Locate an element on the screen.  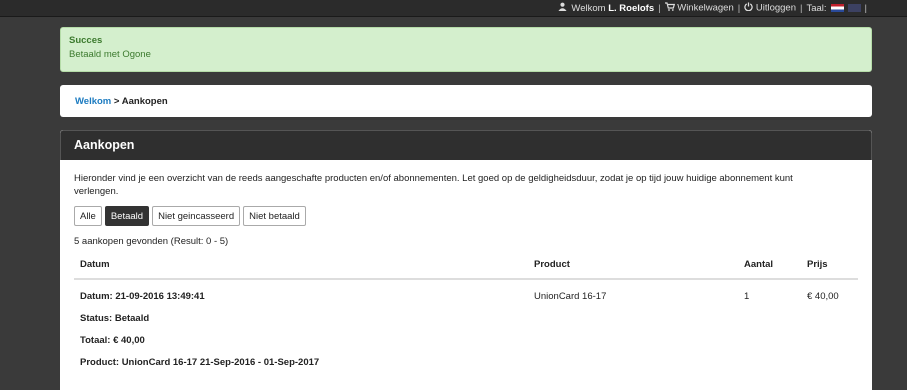
logout-link: Uitloggen is located at coordinates (770, 8).